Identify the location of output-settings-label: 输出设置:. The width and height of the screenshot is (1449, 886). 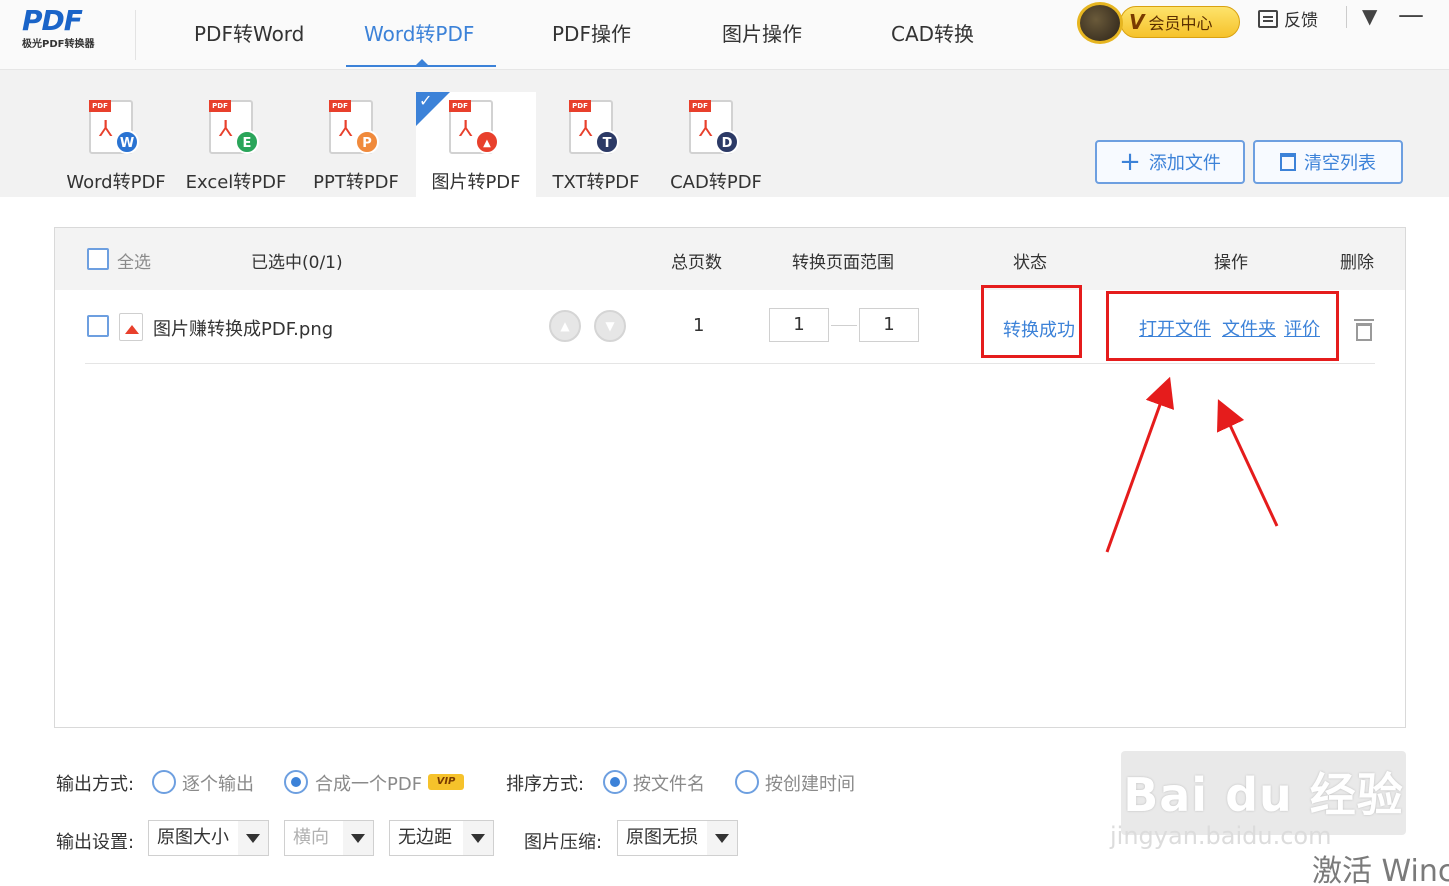
(95, 842).